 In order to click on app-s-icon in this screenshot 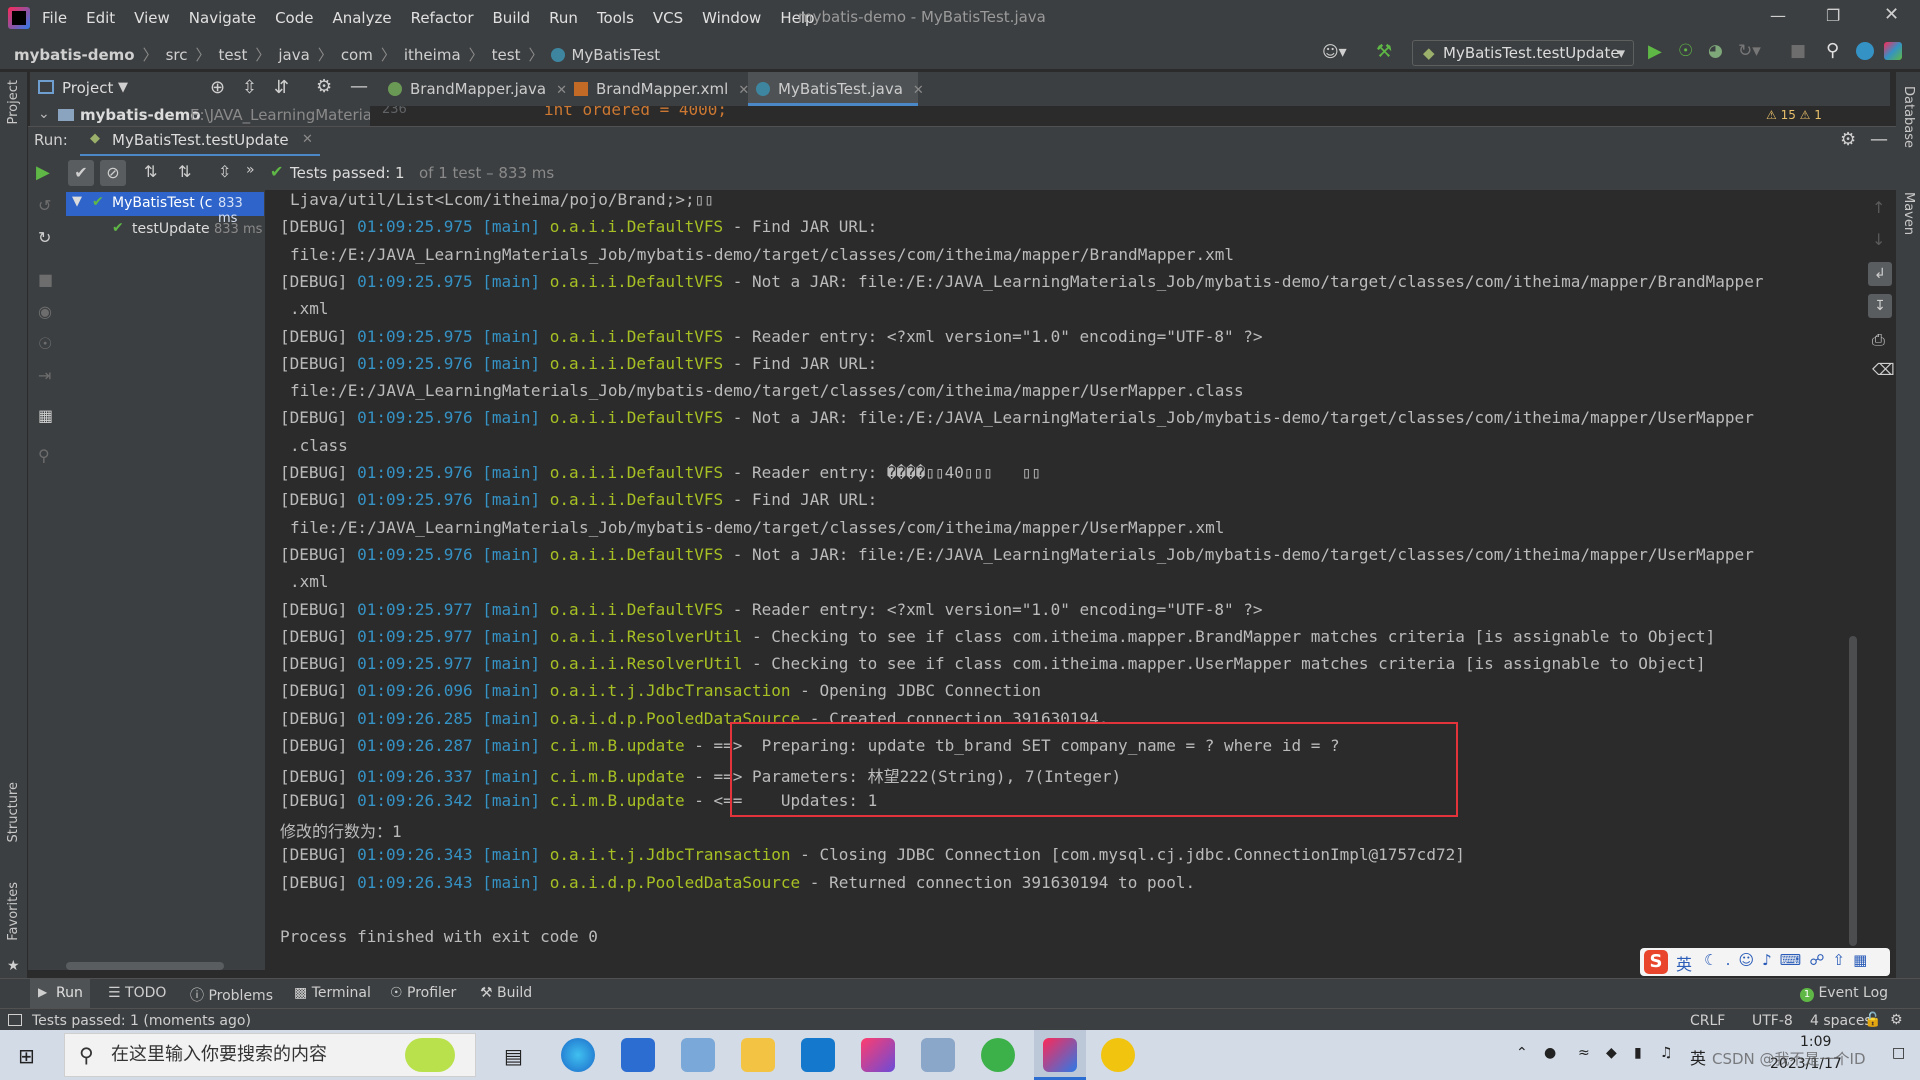, I will do `click(818, 1055)`.